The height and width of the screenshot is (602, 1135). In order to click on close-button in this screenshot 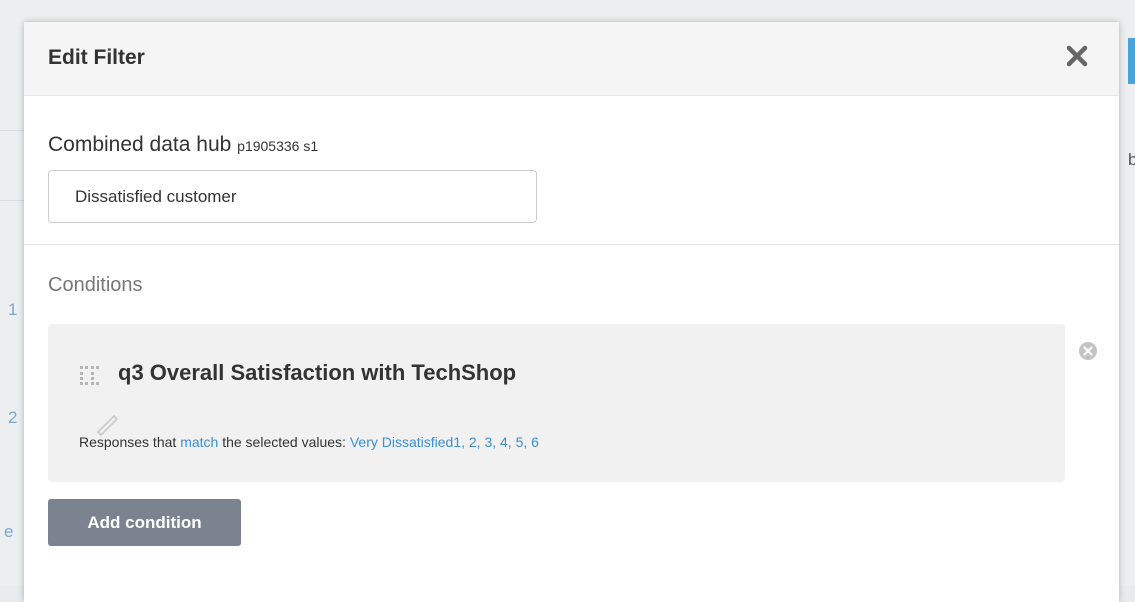, I will do `click(1077, 56)`.